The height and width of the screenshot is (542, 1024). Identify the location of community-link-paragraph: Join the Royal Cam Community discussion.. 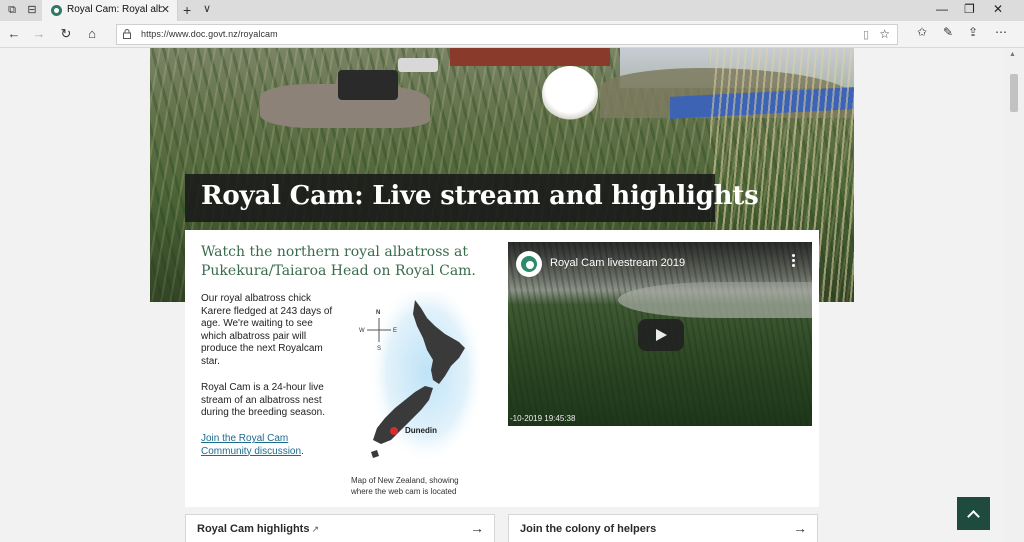
(252, 445).